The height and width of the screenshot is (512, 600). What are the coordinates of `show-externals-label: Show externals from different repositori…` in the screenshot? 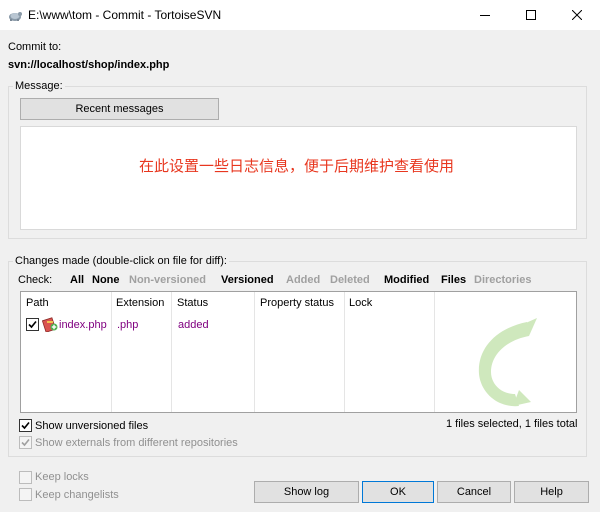 It's located at (136, 443).